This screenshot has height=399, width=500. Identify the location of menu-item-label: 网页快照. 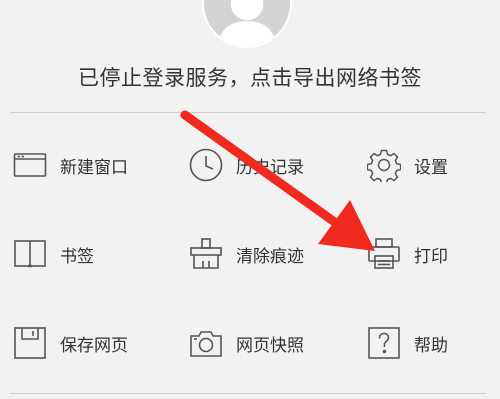
(270, 345).